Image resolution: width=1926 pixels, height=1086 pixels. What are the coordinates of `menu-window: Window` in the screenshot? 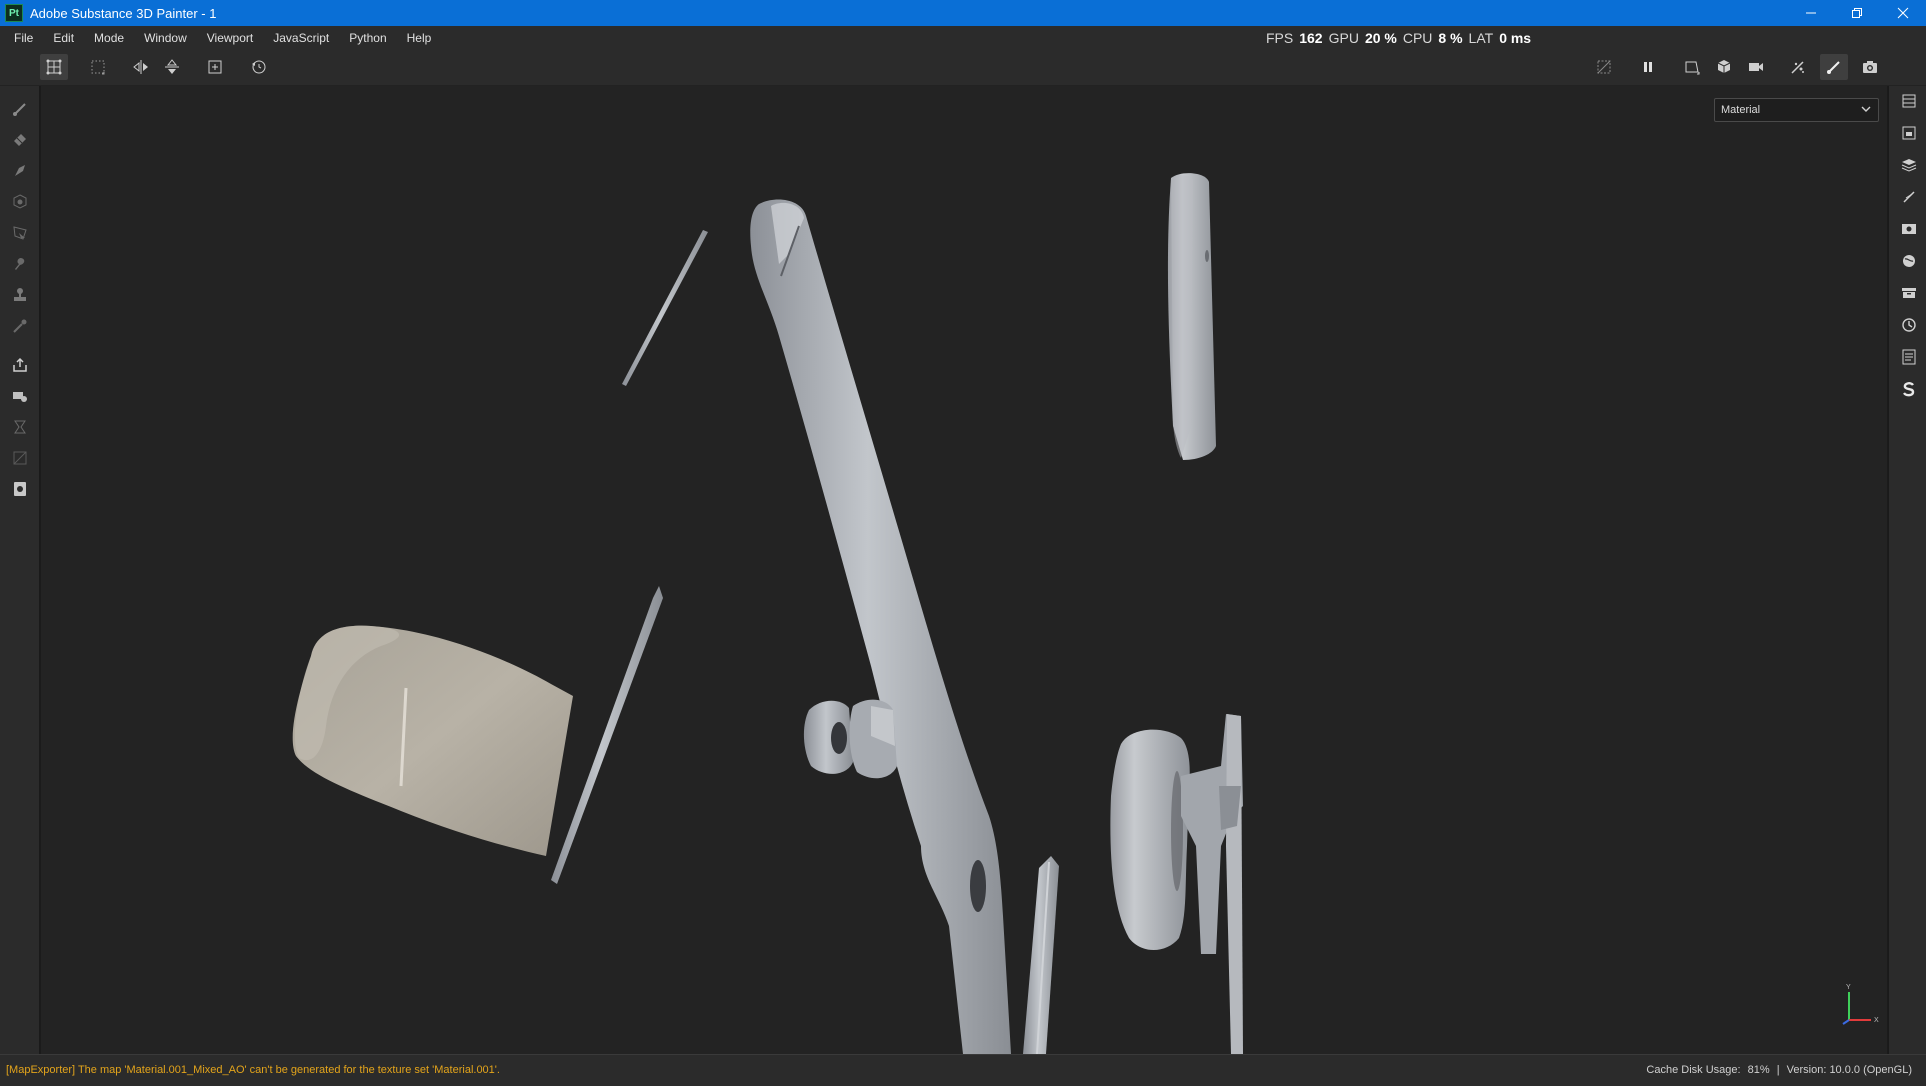 It's located at (165, 38).